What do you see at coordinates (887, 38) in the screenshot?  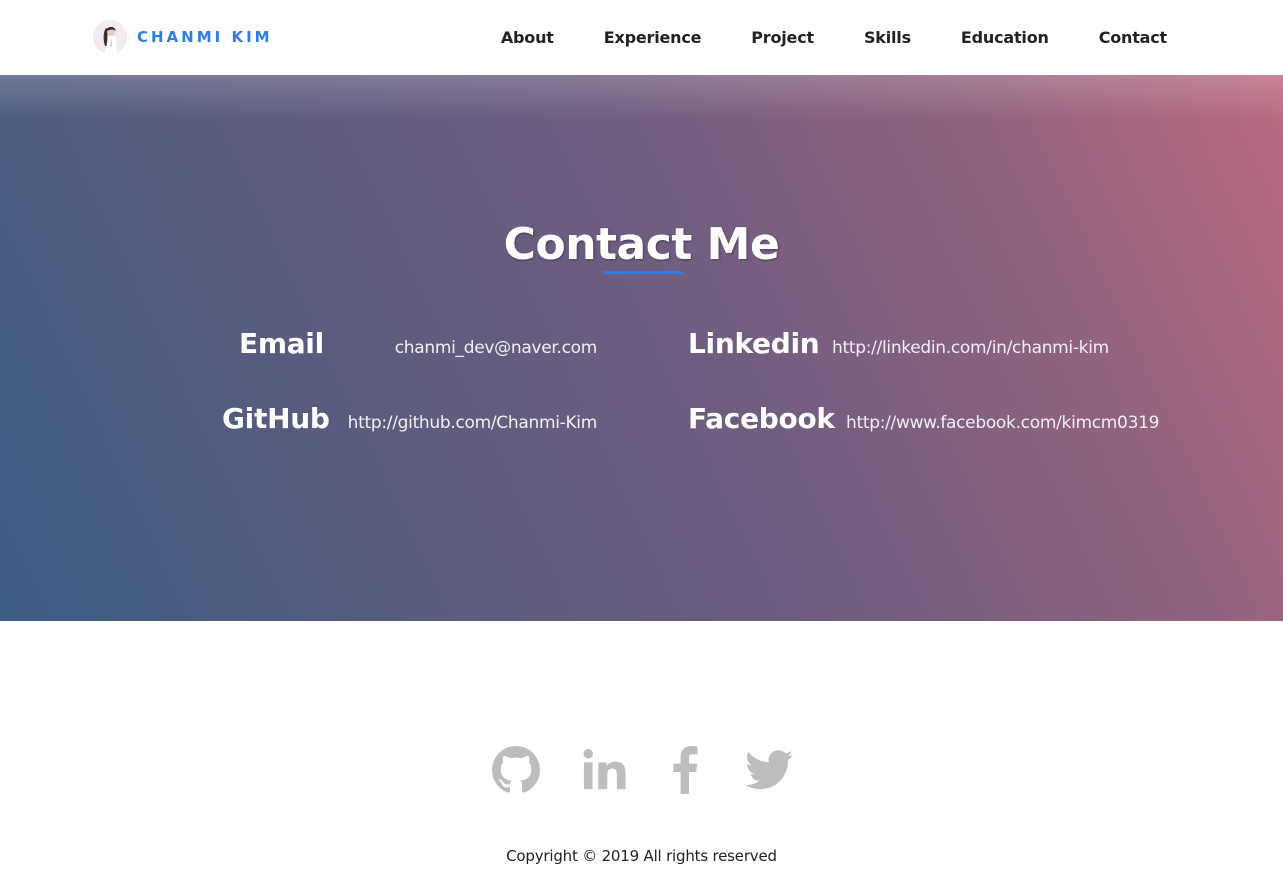 I see `nav-skills: Skills` at bounding box center [887, 38].